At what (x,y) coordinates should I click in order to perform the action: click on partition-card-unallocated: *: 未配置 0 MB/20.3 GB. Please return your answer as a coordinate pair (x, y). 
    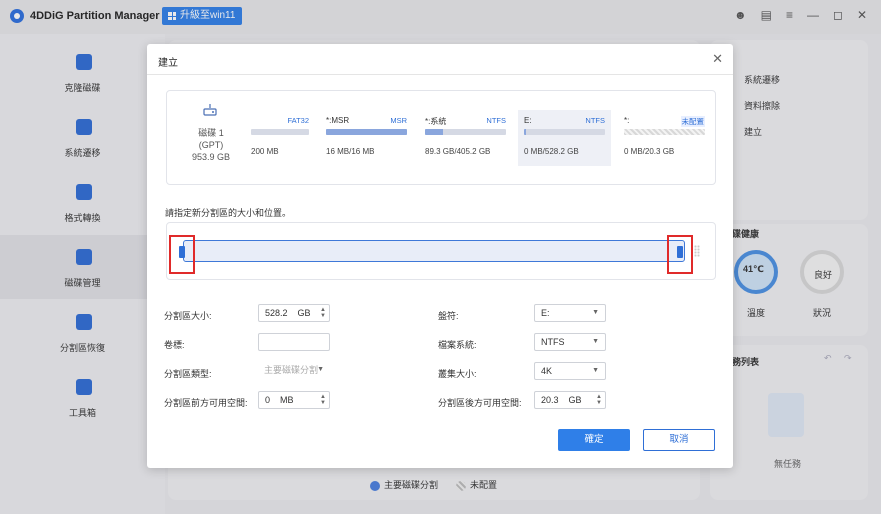
    Looking at the image, I should click on (664, 138).